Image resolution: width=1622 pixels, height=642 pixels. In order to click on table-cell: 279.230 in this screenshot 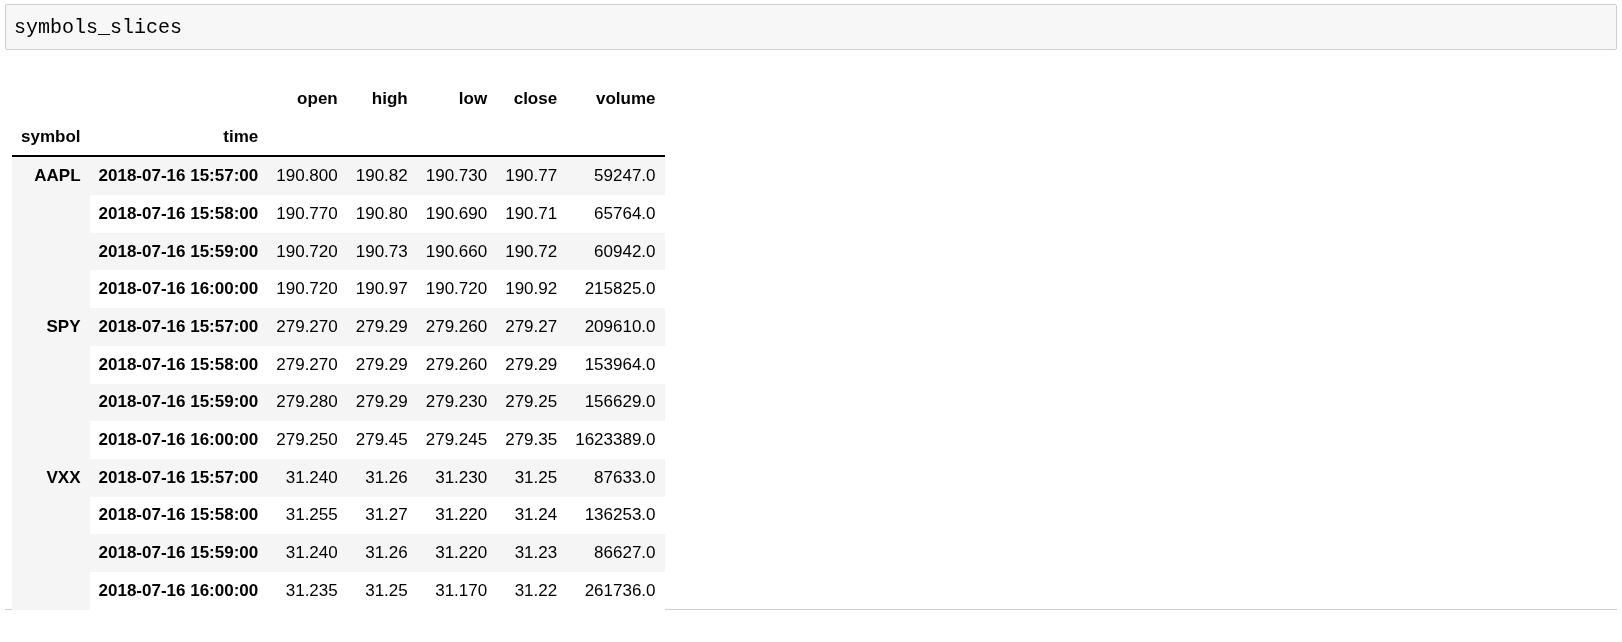, I will do `click(456, 402)`.